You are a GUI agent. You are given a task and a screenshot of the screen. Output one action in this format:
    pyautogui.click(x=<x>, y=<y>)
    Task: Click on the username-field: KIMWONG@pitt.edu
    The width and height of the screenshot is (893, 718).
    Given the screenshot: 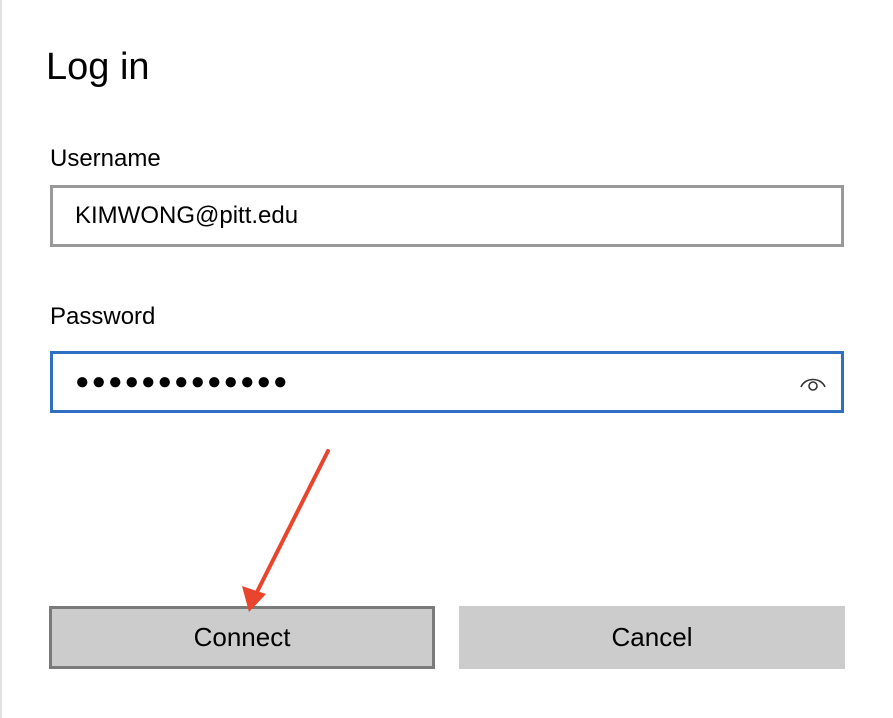 What is the action you would take?
    pyautogui.click(x=447, y=216)
    